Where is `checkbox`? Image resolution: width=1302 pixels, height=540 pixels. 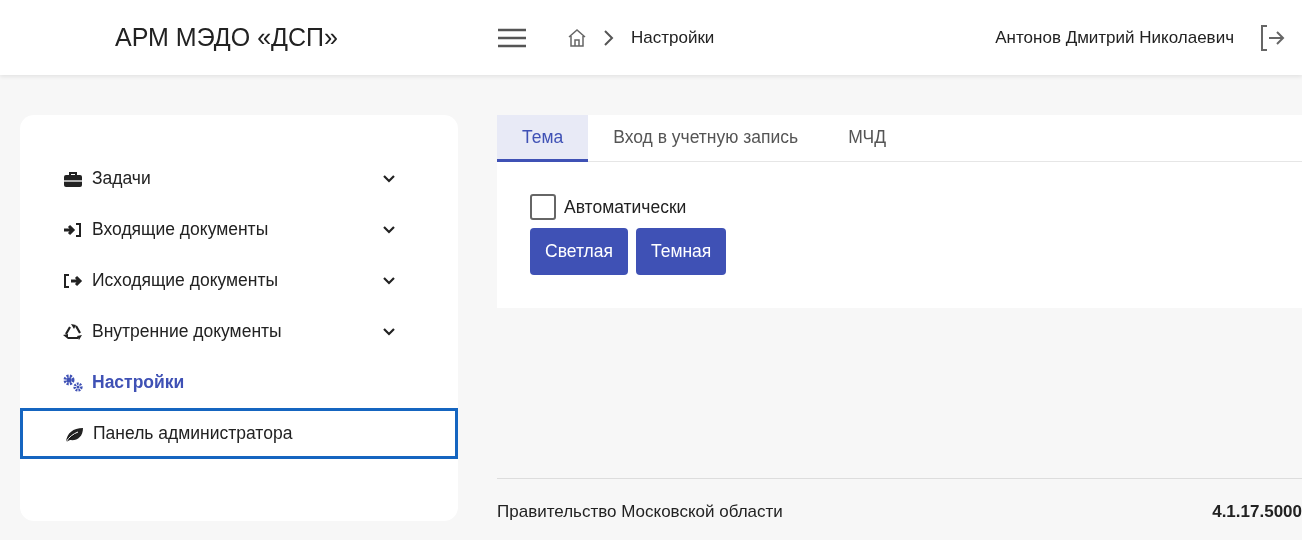
checkbox is located at coordinates (543, 207).